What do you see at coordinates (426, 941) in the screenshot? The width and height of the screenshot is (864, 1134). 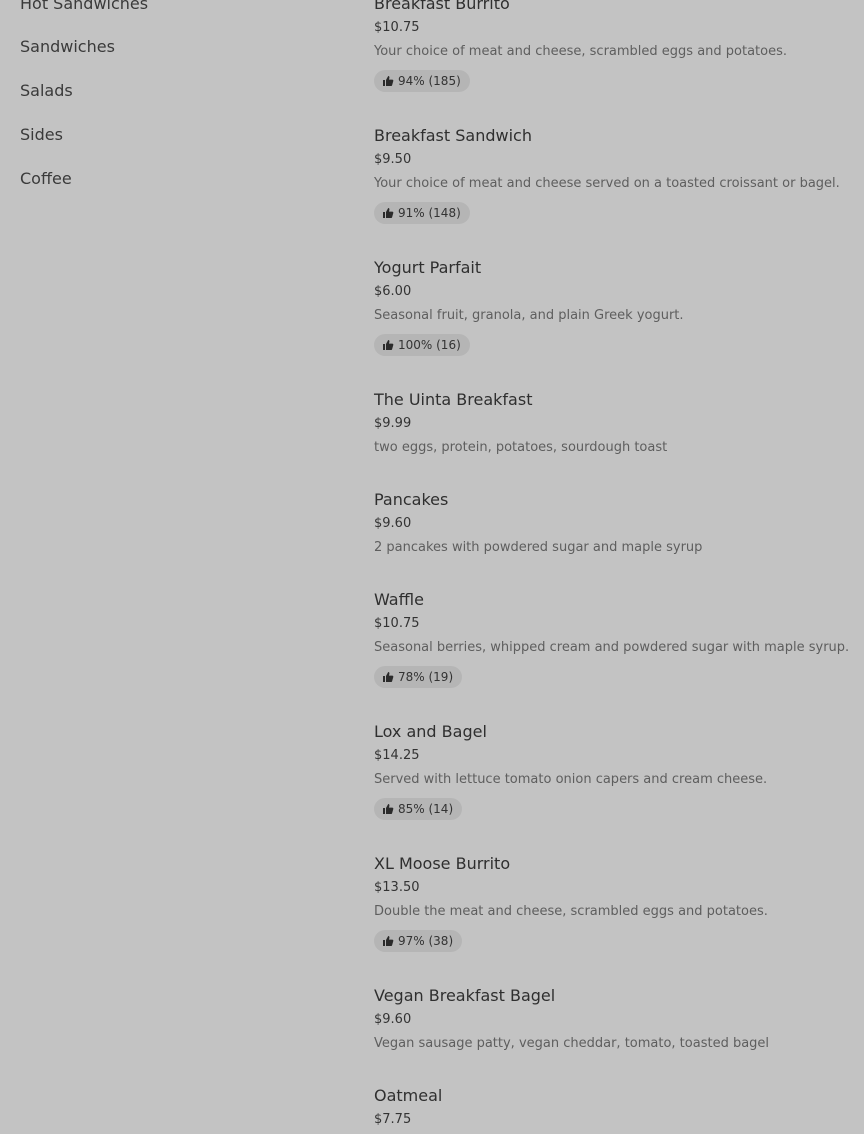 I see `rating-text: 97% (38)` at bounding box center [426, 941].